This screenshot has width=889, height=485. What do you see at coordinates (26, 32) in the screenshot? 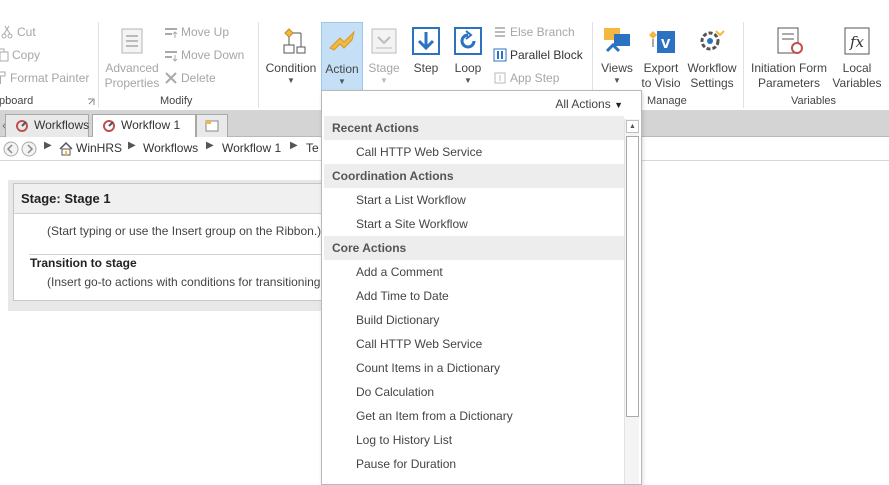
I see `cut-label: Cut` at bounding box center [26, 32].